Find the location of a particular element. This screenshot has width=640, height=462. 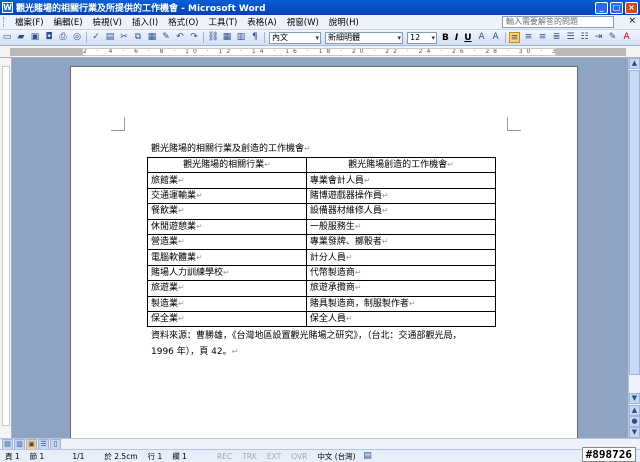

menu-table: 表格(A) is located at coordinates (261, 22).